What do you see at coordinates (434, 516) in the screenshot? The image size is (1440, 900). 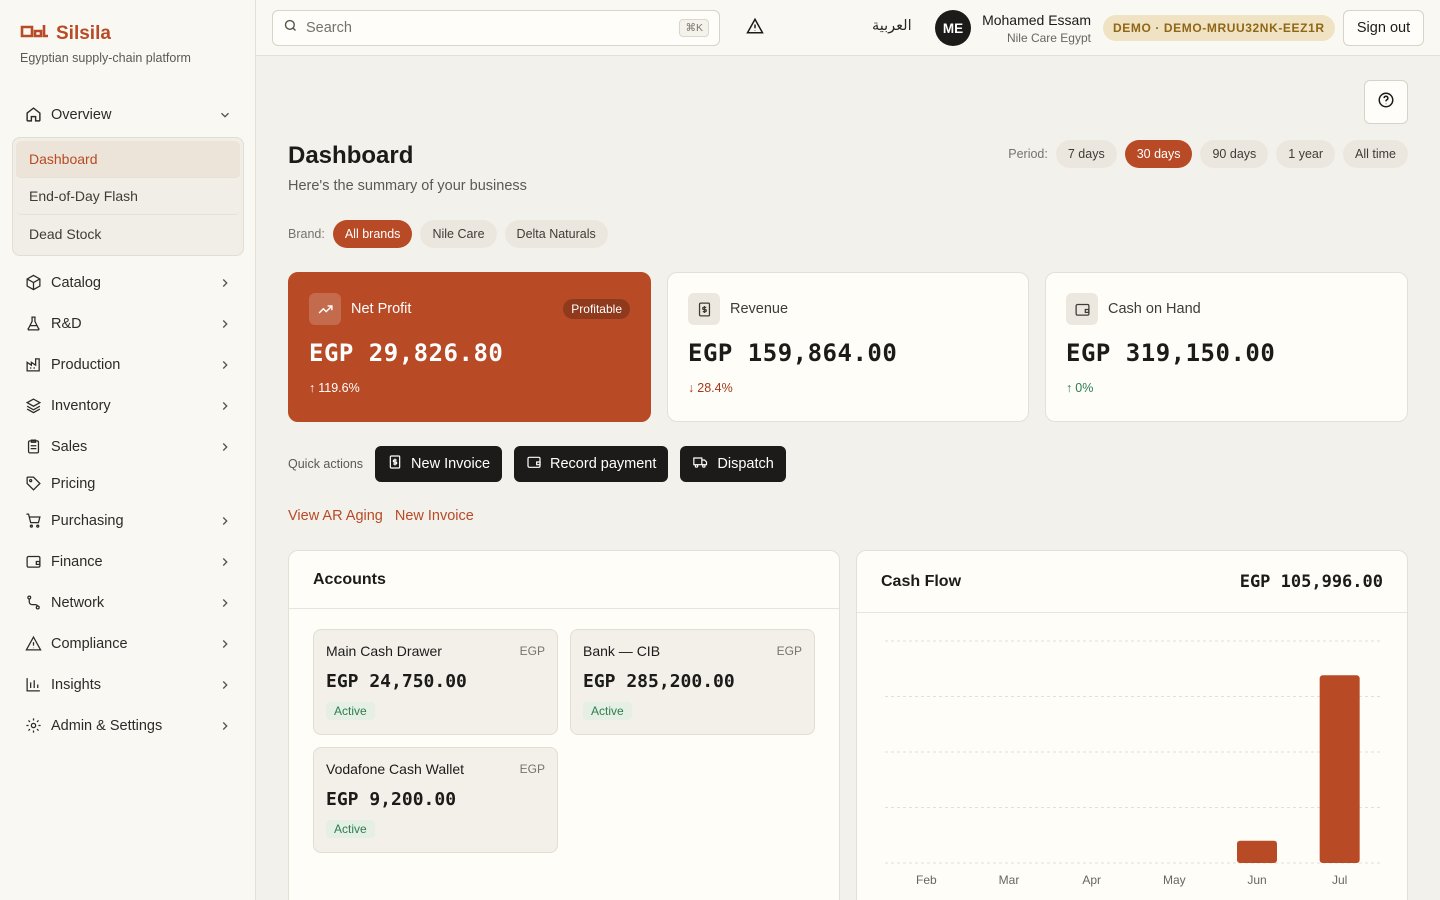 I see `new-invoice-link: New Invoice` at bounding box center [434, 516].